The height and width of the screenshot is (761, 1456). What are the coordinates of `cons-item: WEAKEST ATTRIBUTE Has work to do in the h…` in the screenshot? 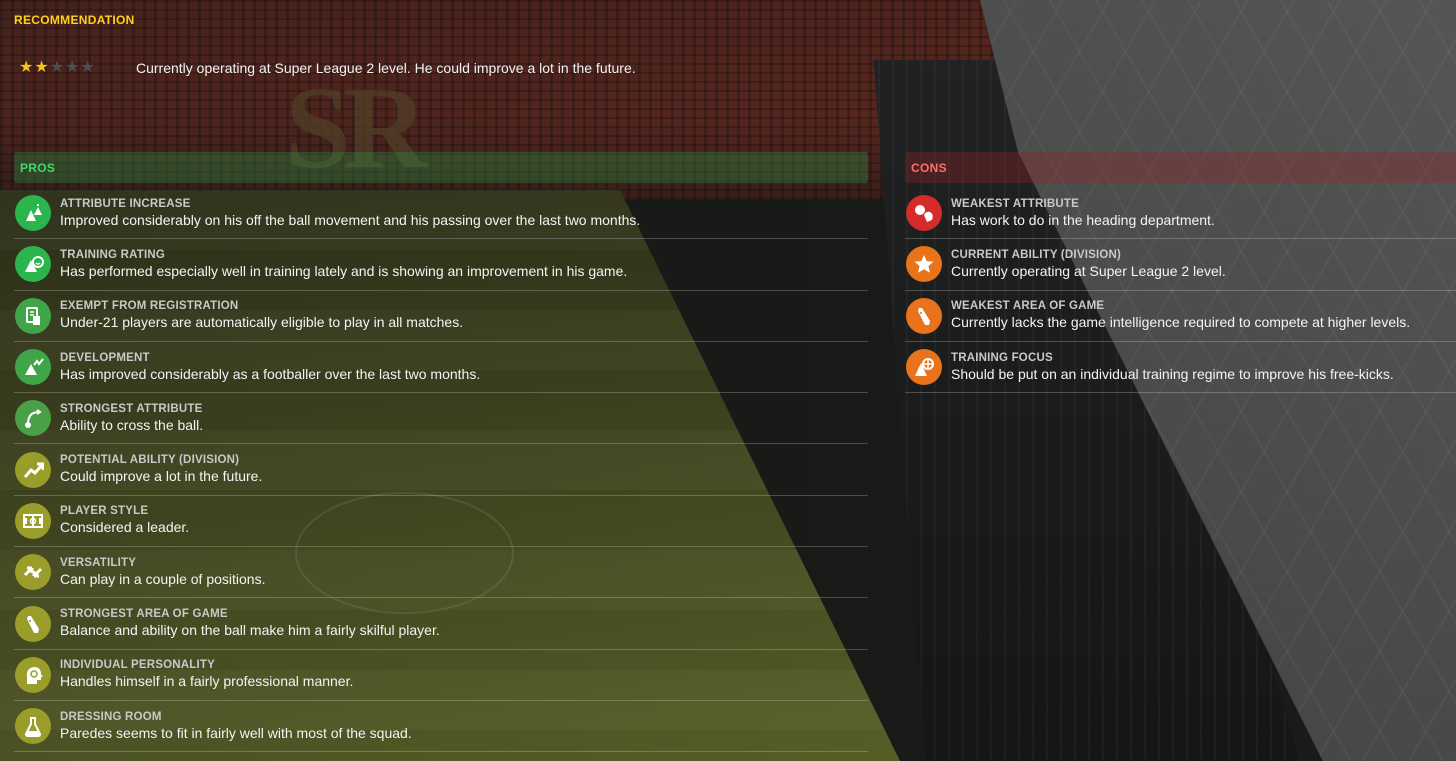 It's located at (1180, 214).